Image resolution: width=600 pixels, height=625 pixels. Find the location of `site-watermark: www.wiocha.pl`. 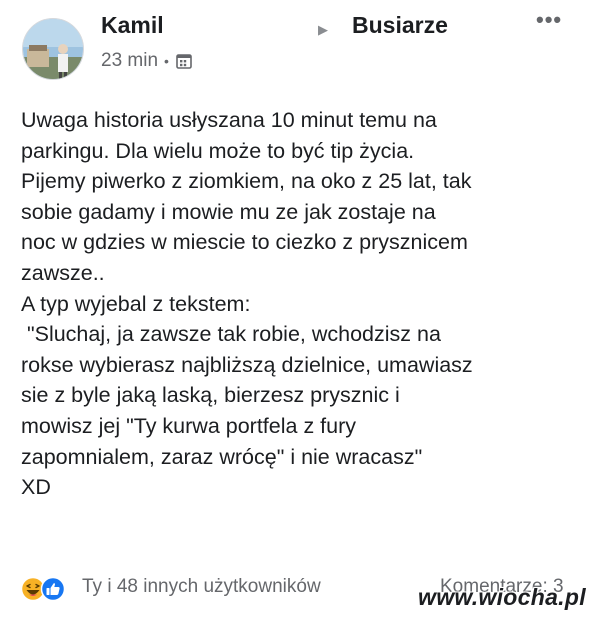

site-watermark: www.wiocha.pl is located at coordinates (502, 597).